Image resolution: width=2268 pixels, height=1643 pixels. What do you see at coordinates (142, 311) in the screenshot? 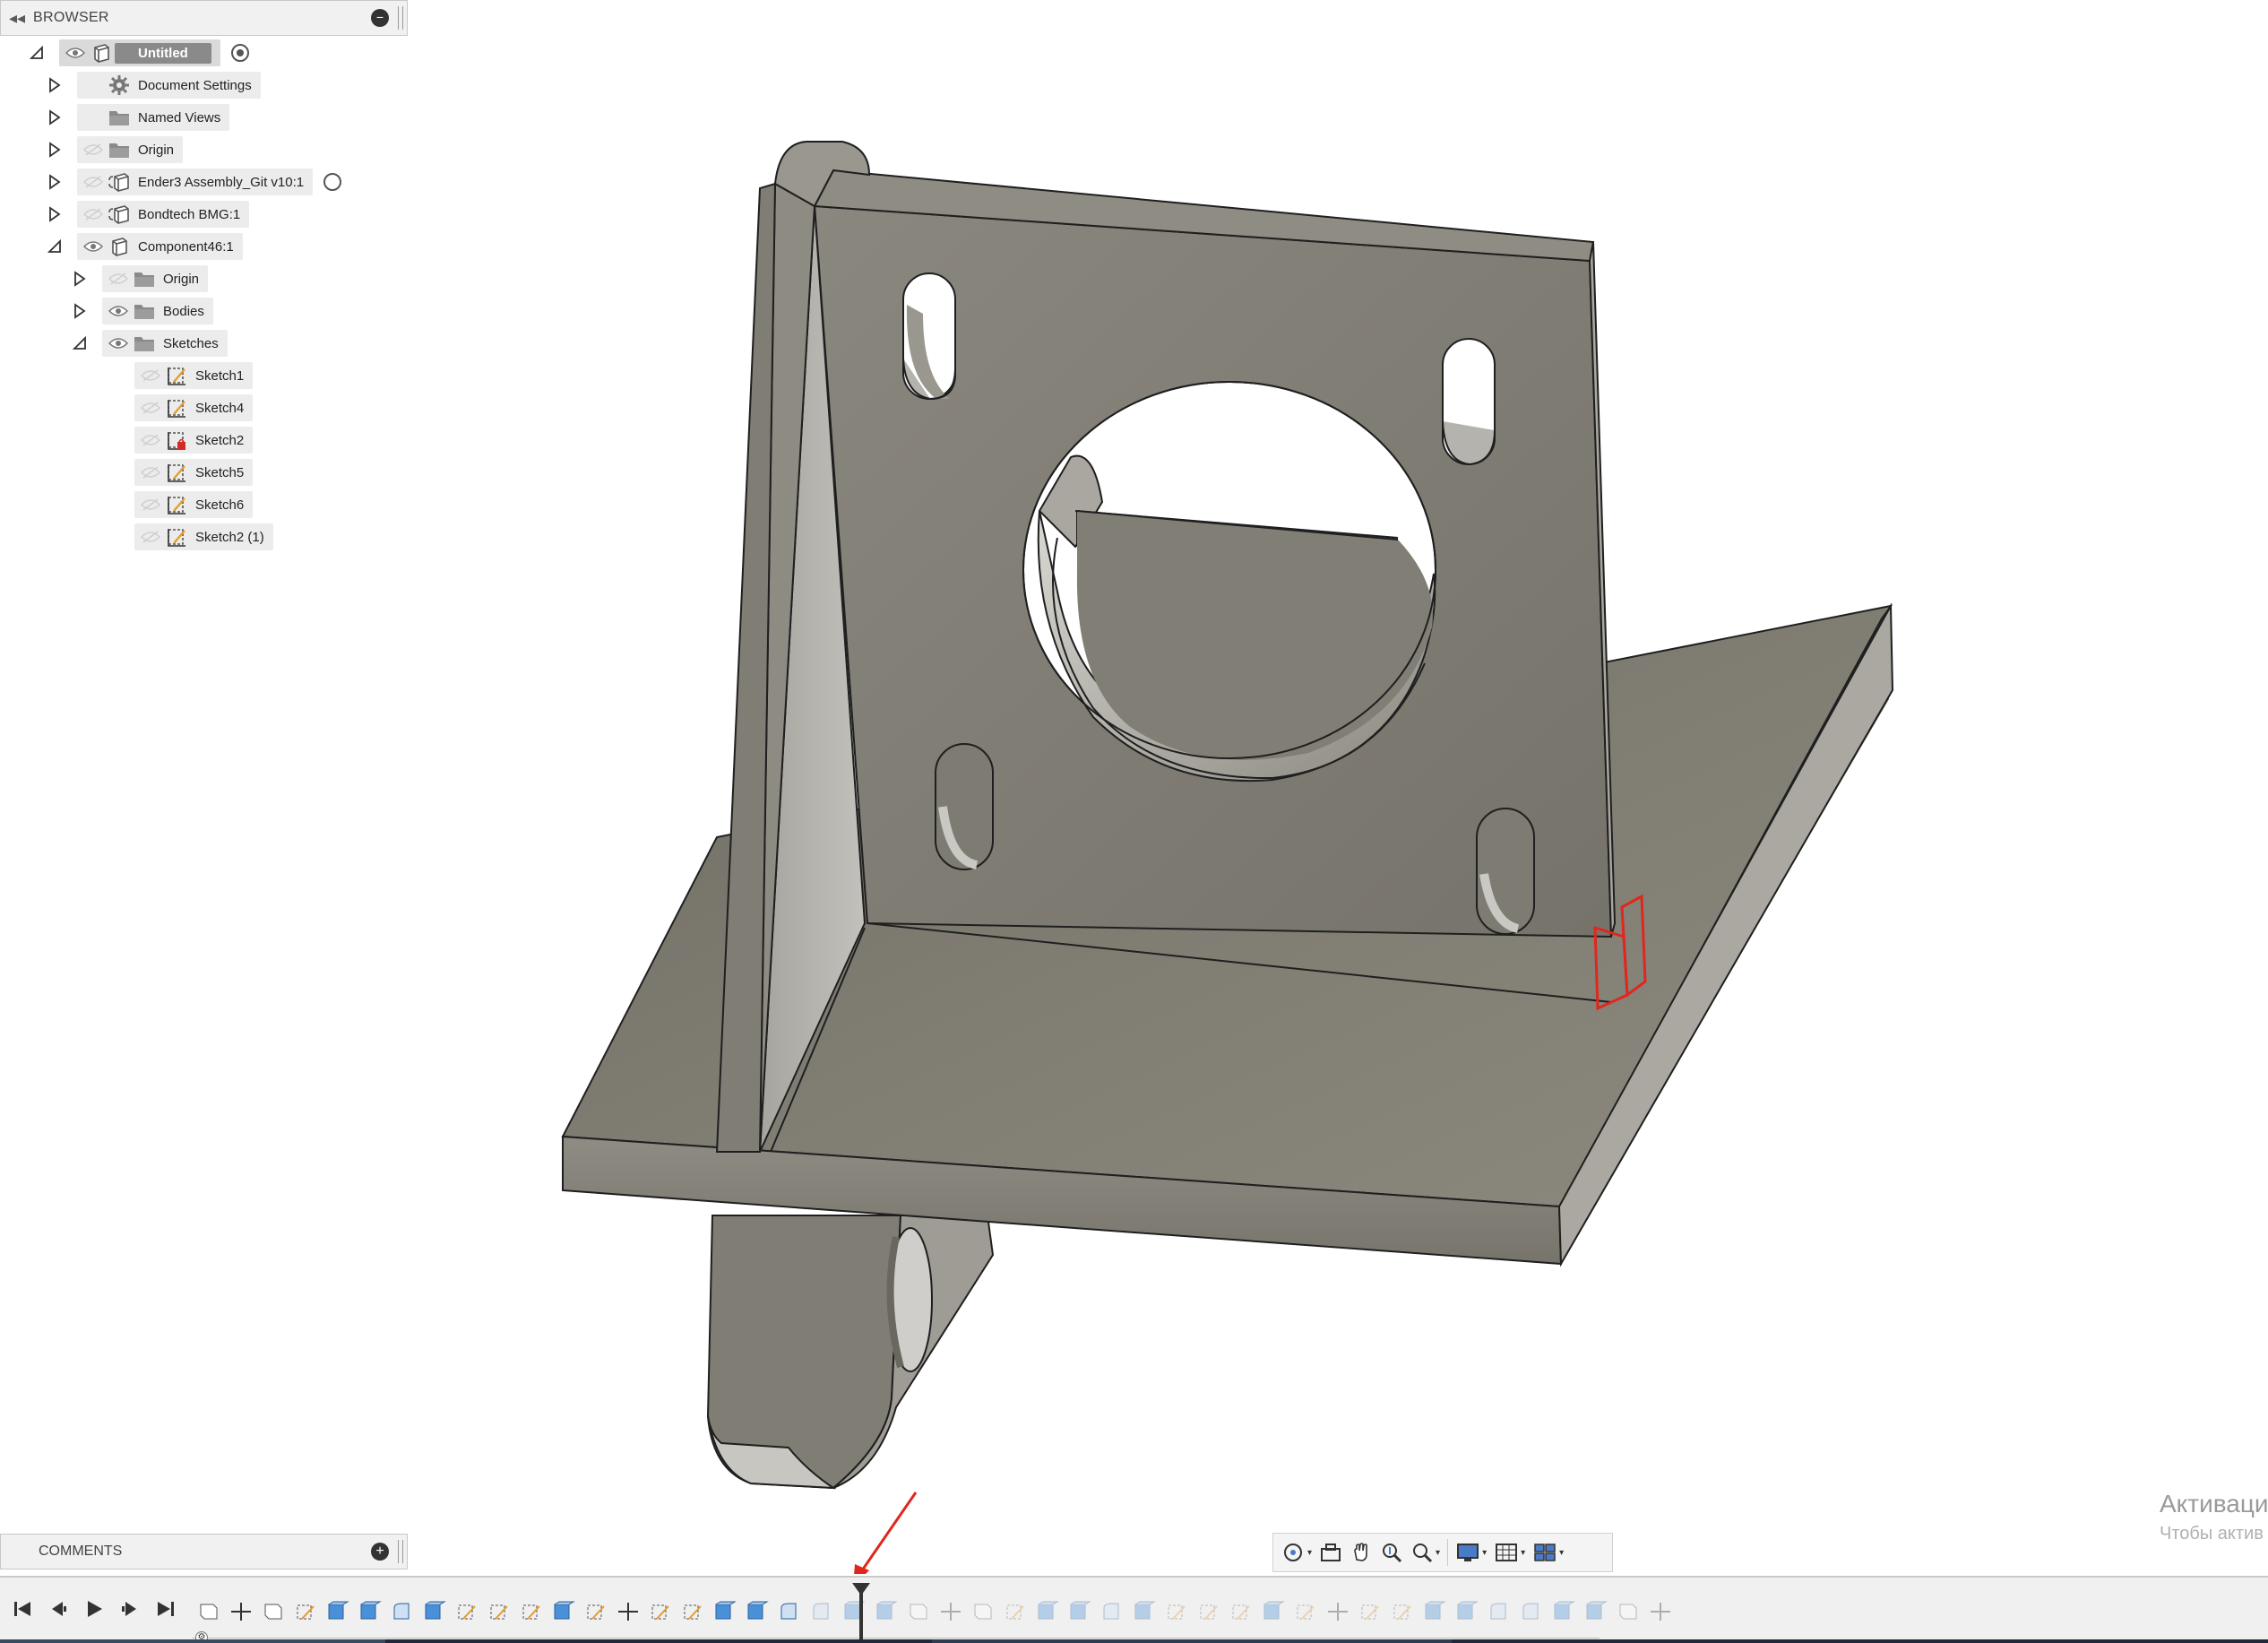
I see `browser-node-bodies: Bodies` at bounding box center [142, 311].